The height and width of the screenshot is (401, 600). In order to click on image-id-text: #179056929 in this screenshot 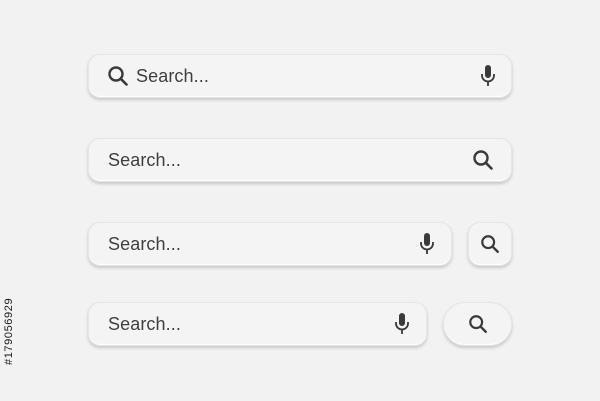, I will do `click(9, 331)`.